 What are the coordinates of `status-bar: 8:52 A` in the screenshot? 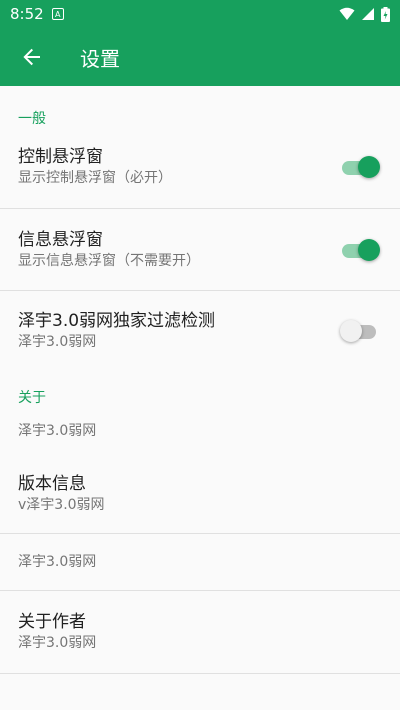 It's located at (200, 14).